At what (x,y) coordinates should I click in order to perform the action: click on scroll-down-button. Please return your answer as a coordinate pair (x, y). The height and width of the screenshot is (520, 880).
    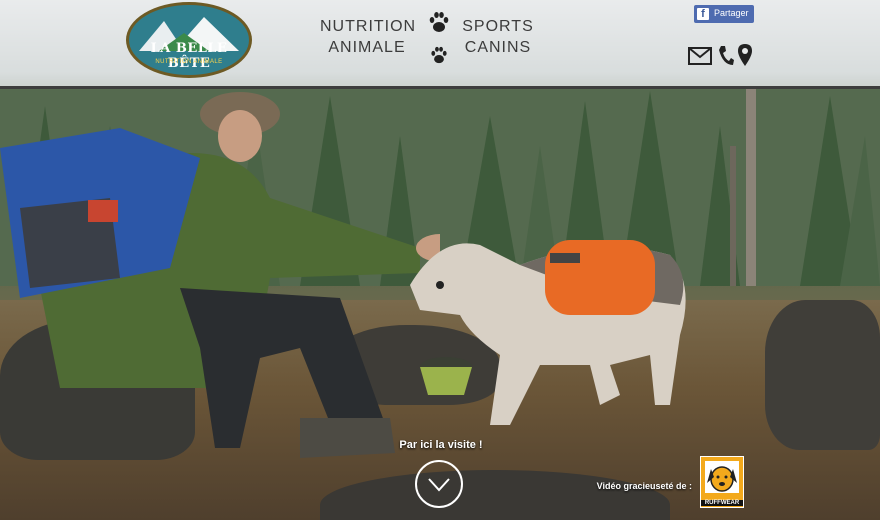
    Looking at the image, I should click on (439, 484).